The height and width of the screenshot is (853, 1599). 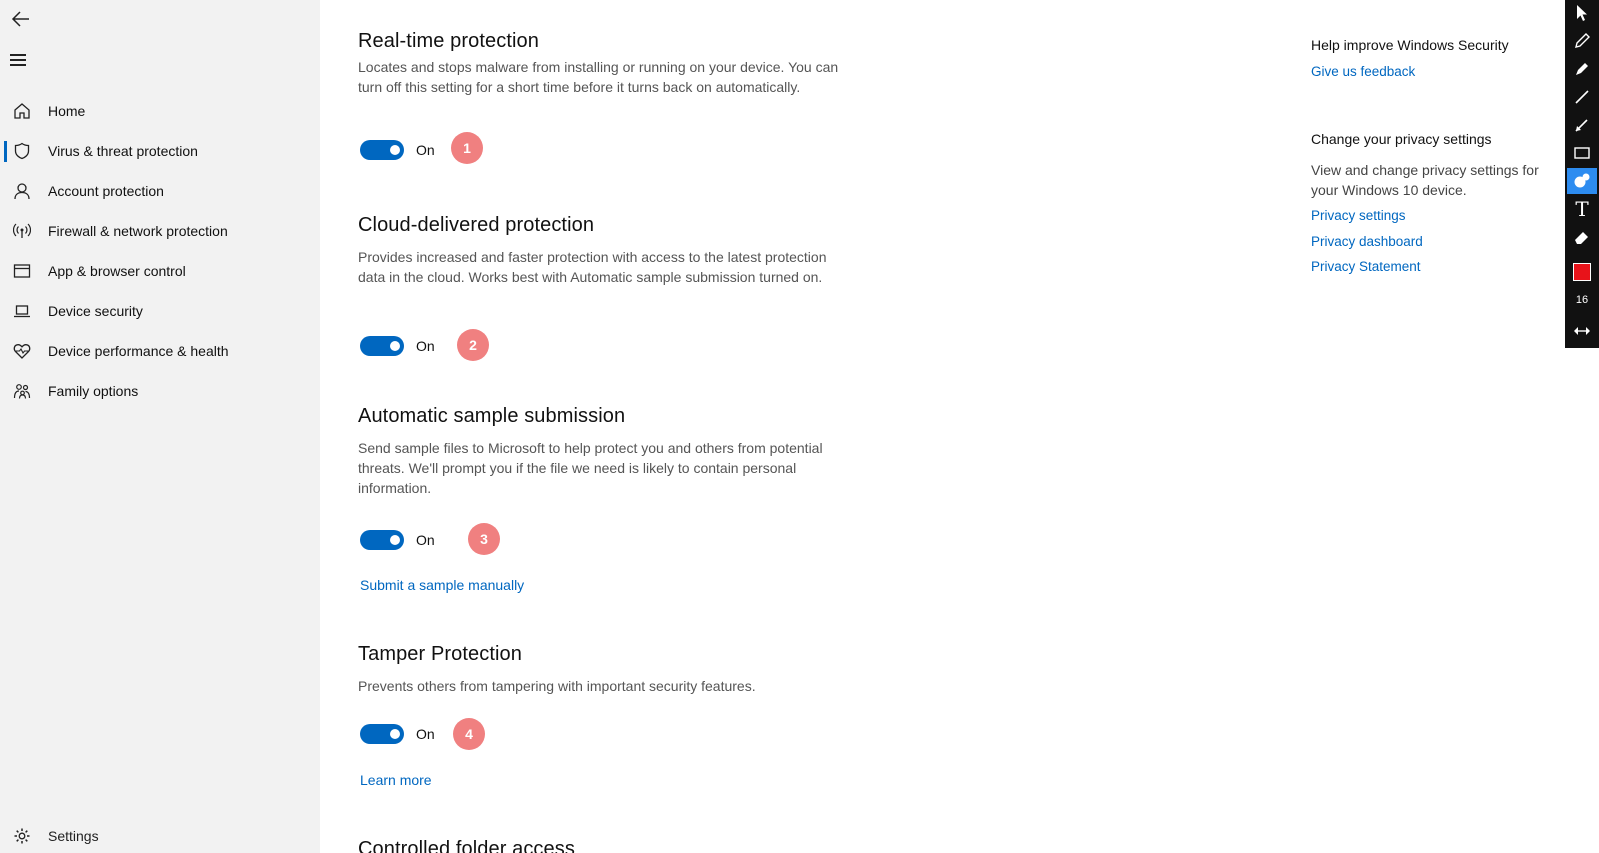 What do you see at coordinates (123, 151) in the screenshot?
I see `nav-label: Virus & threat protection` at bounding box center [123, 151].